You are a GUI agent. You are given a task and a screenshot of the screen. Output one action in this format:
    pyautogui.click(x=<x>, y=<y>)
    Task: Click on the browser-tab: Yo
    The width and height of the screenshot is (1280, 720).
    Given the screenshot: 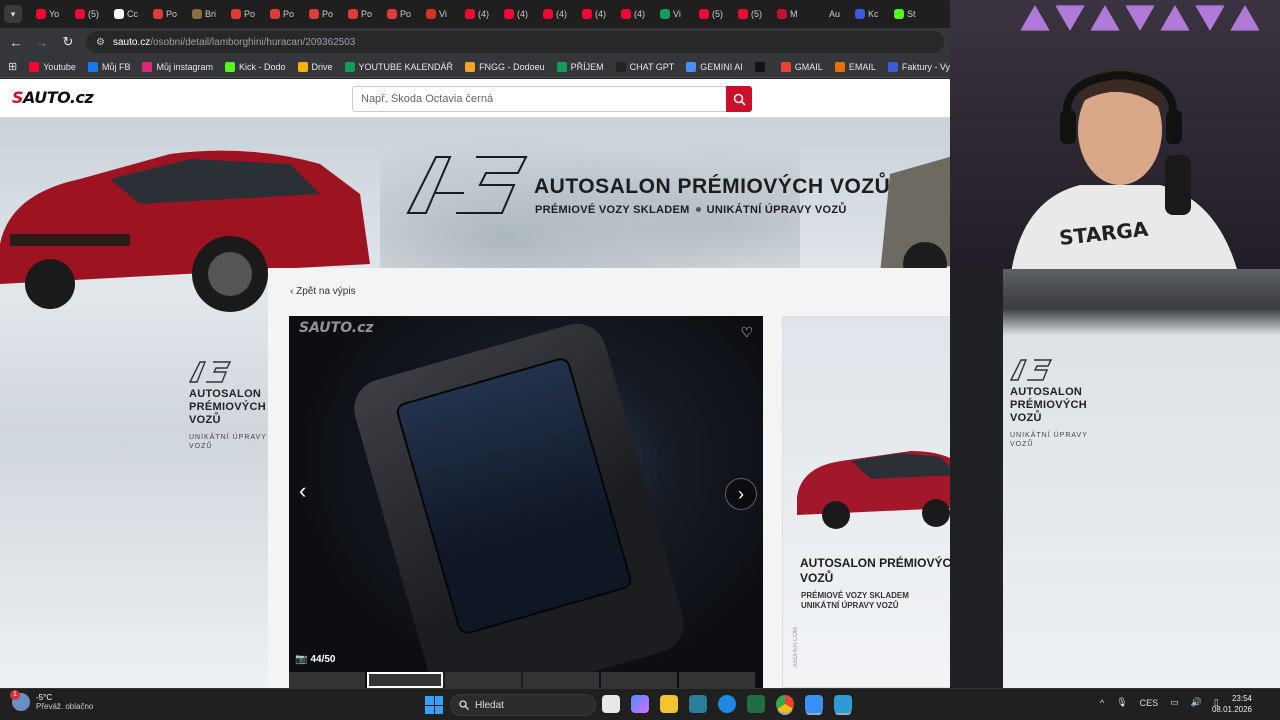 What is the action you would take?
    pyautogui.click(x=50, y=14)
    